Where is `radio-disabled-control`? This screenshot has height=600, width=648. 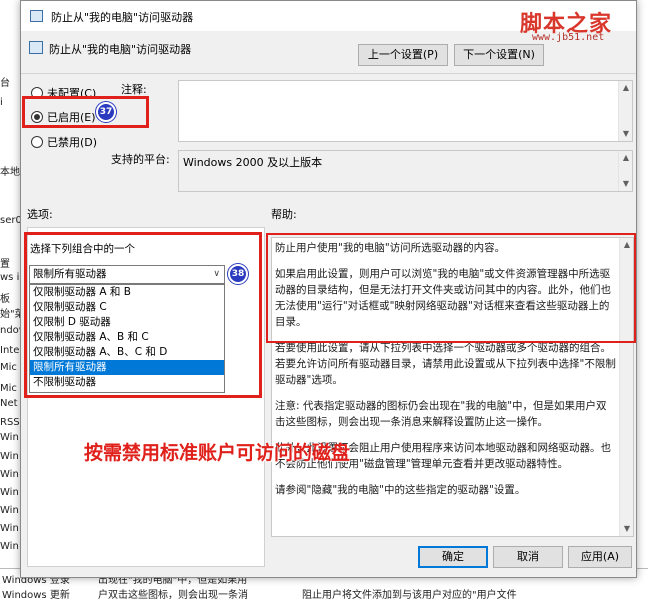 radio-disabled-control is located at coordinates (37, 142).